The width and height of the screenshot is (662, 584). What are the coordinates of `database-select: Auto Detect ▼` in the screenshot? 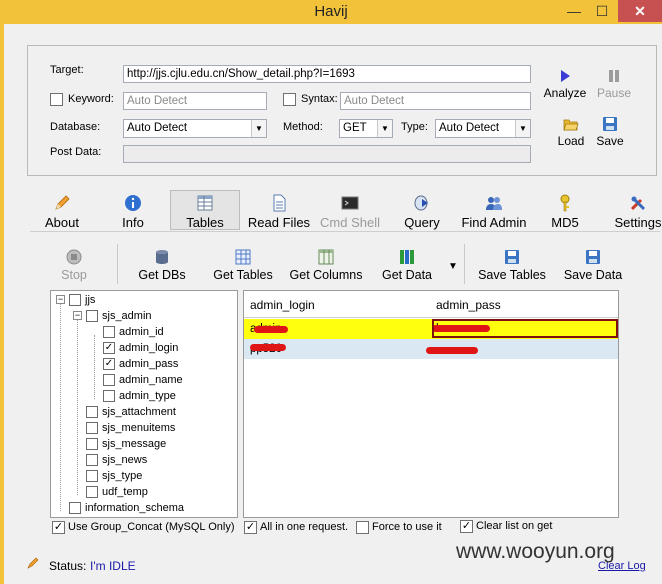 It's located at (195, 128).